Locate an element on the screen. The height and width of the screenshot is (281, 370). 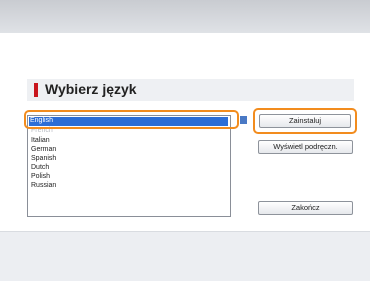
install-button: Zainstaluj is located at coordinates (305, 121).